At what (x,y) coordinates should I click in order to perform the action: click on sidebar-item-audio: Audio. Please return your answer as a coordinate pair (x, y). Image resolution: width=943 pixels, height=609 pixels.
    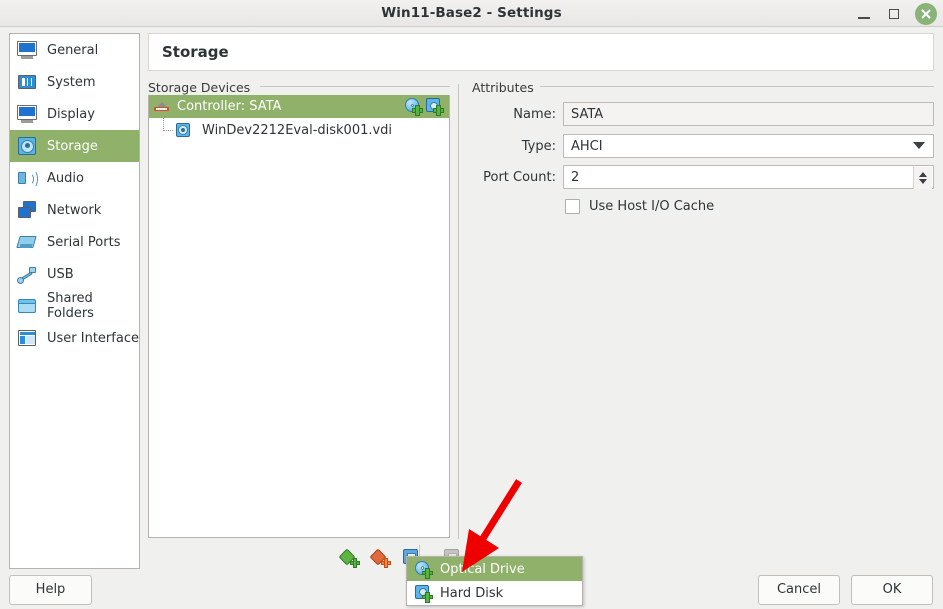
    Looking at the image, I should click on (74, 178).